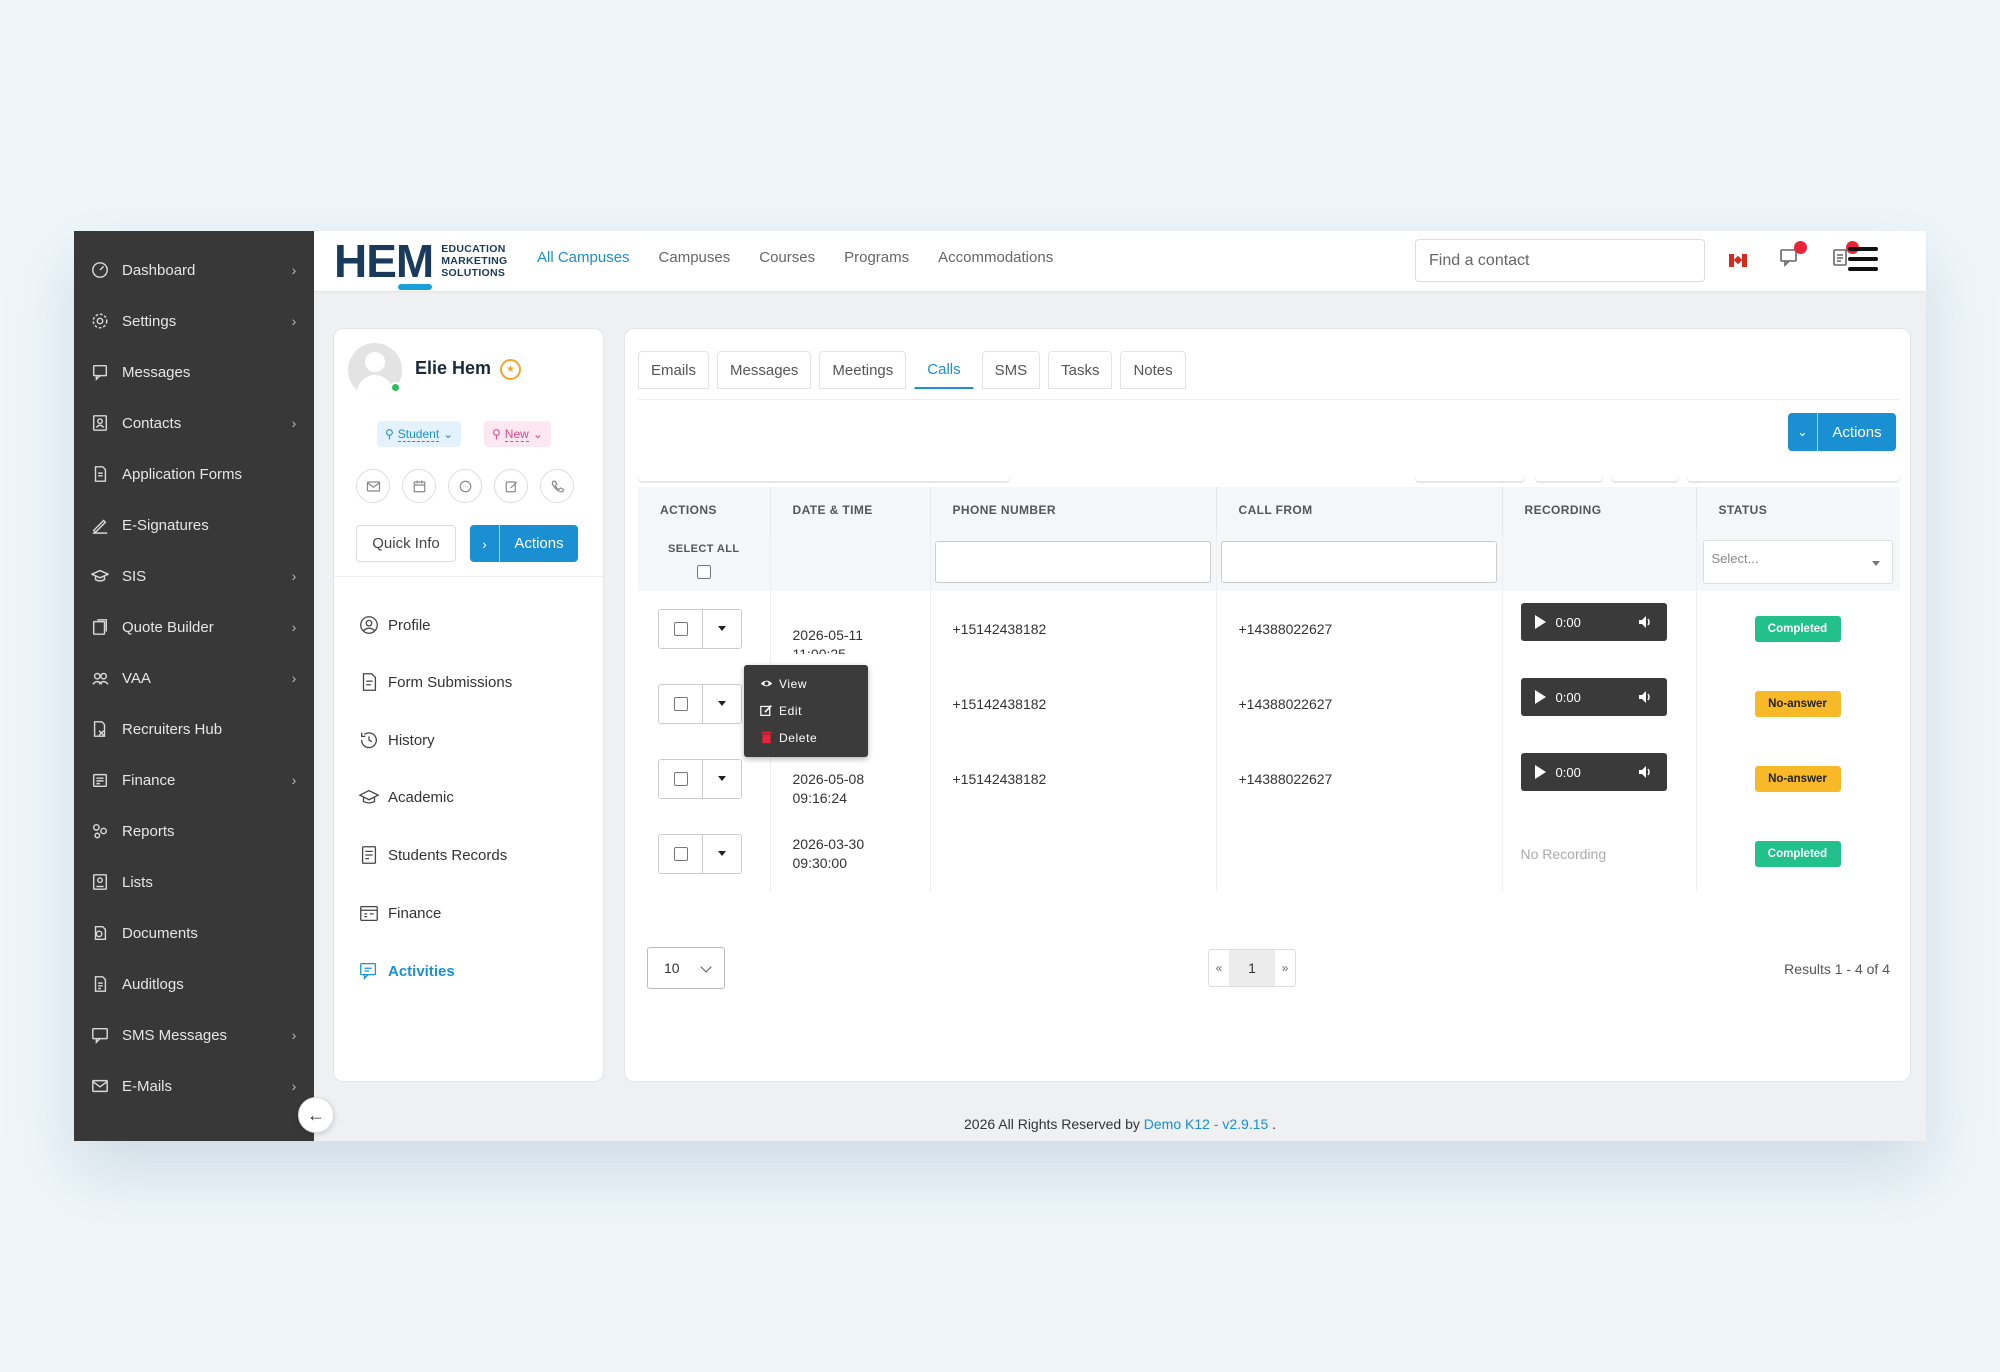 This screenshot has height=1372, width=2000. What do you see at coordinates (944, 370) in the screenshot?
I see `tab-calls: Calls` at bounding box center [944, 370].